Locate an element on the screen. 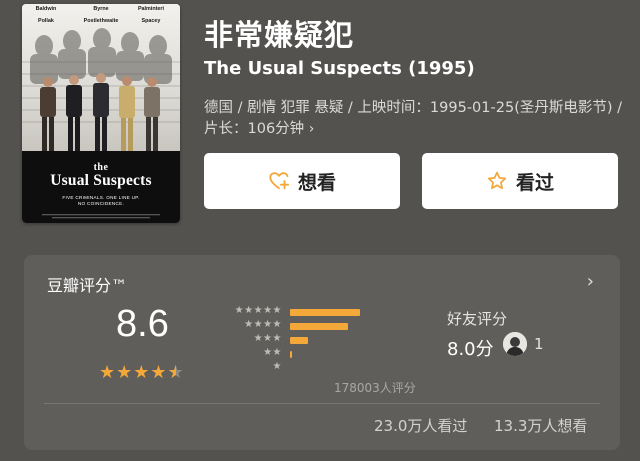 This screenshot has height=461, width=640. rating-count: 178003人评分 is located at coordinates (375, 388).